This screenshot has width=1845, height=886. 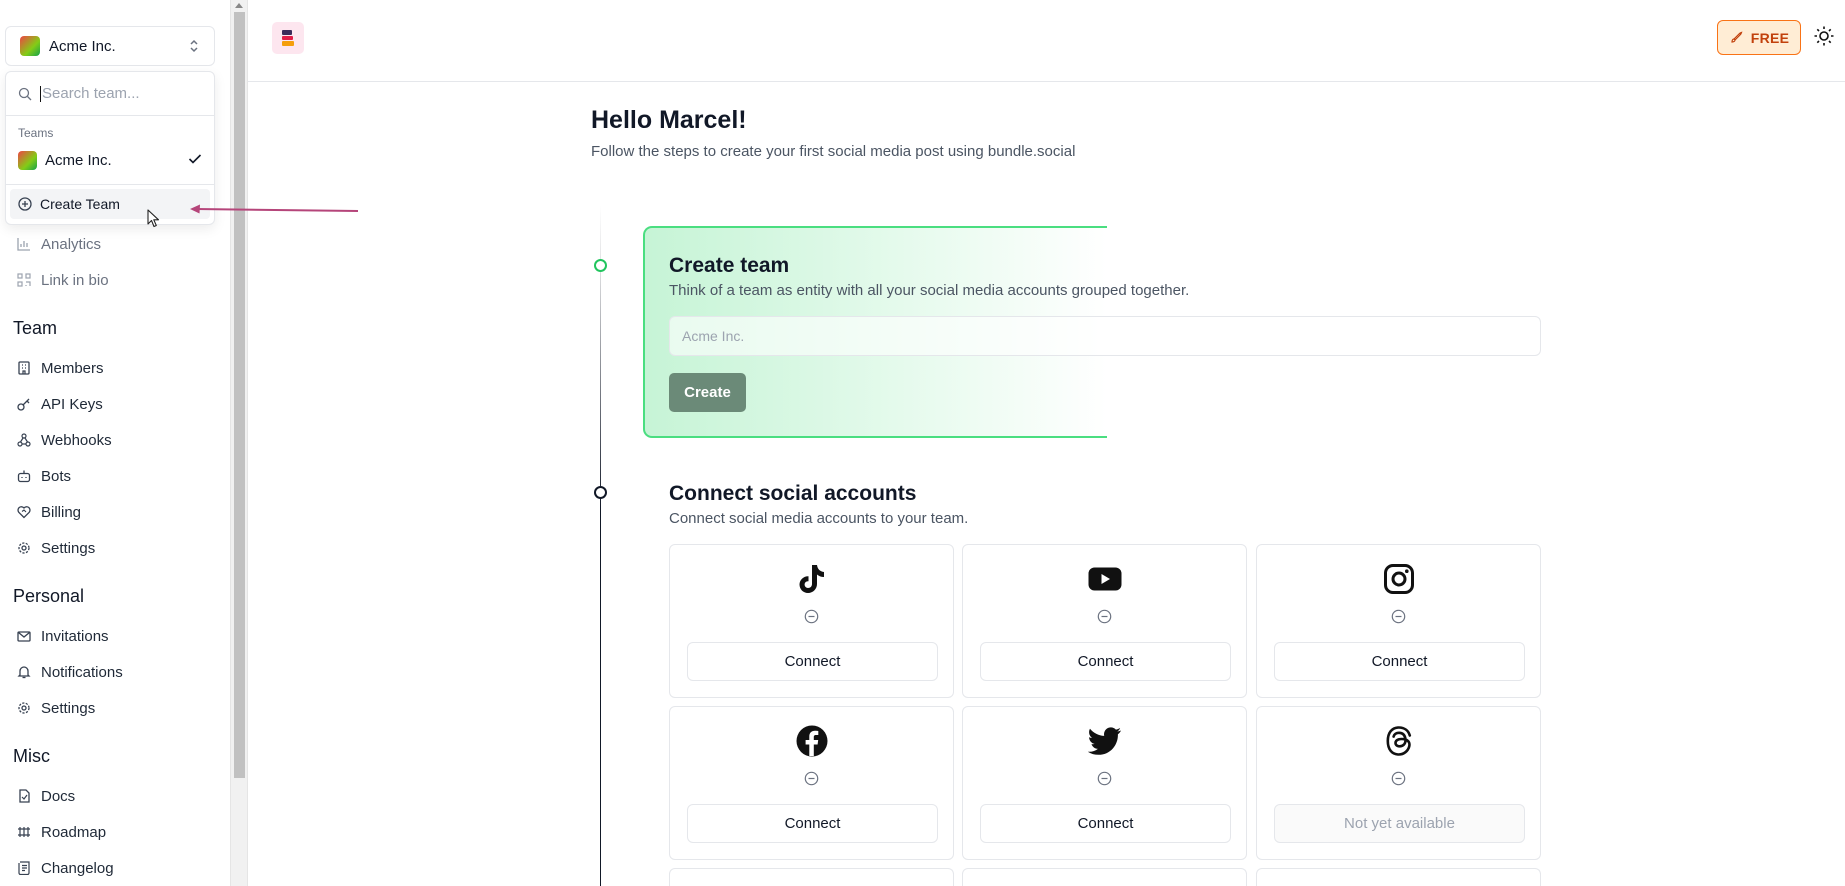 I want to click on connect-button-twitter: Connect, so click(x=1105, y=823).